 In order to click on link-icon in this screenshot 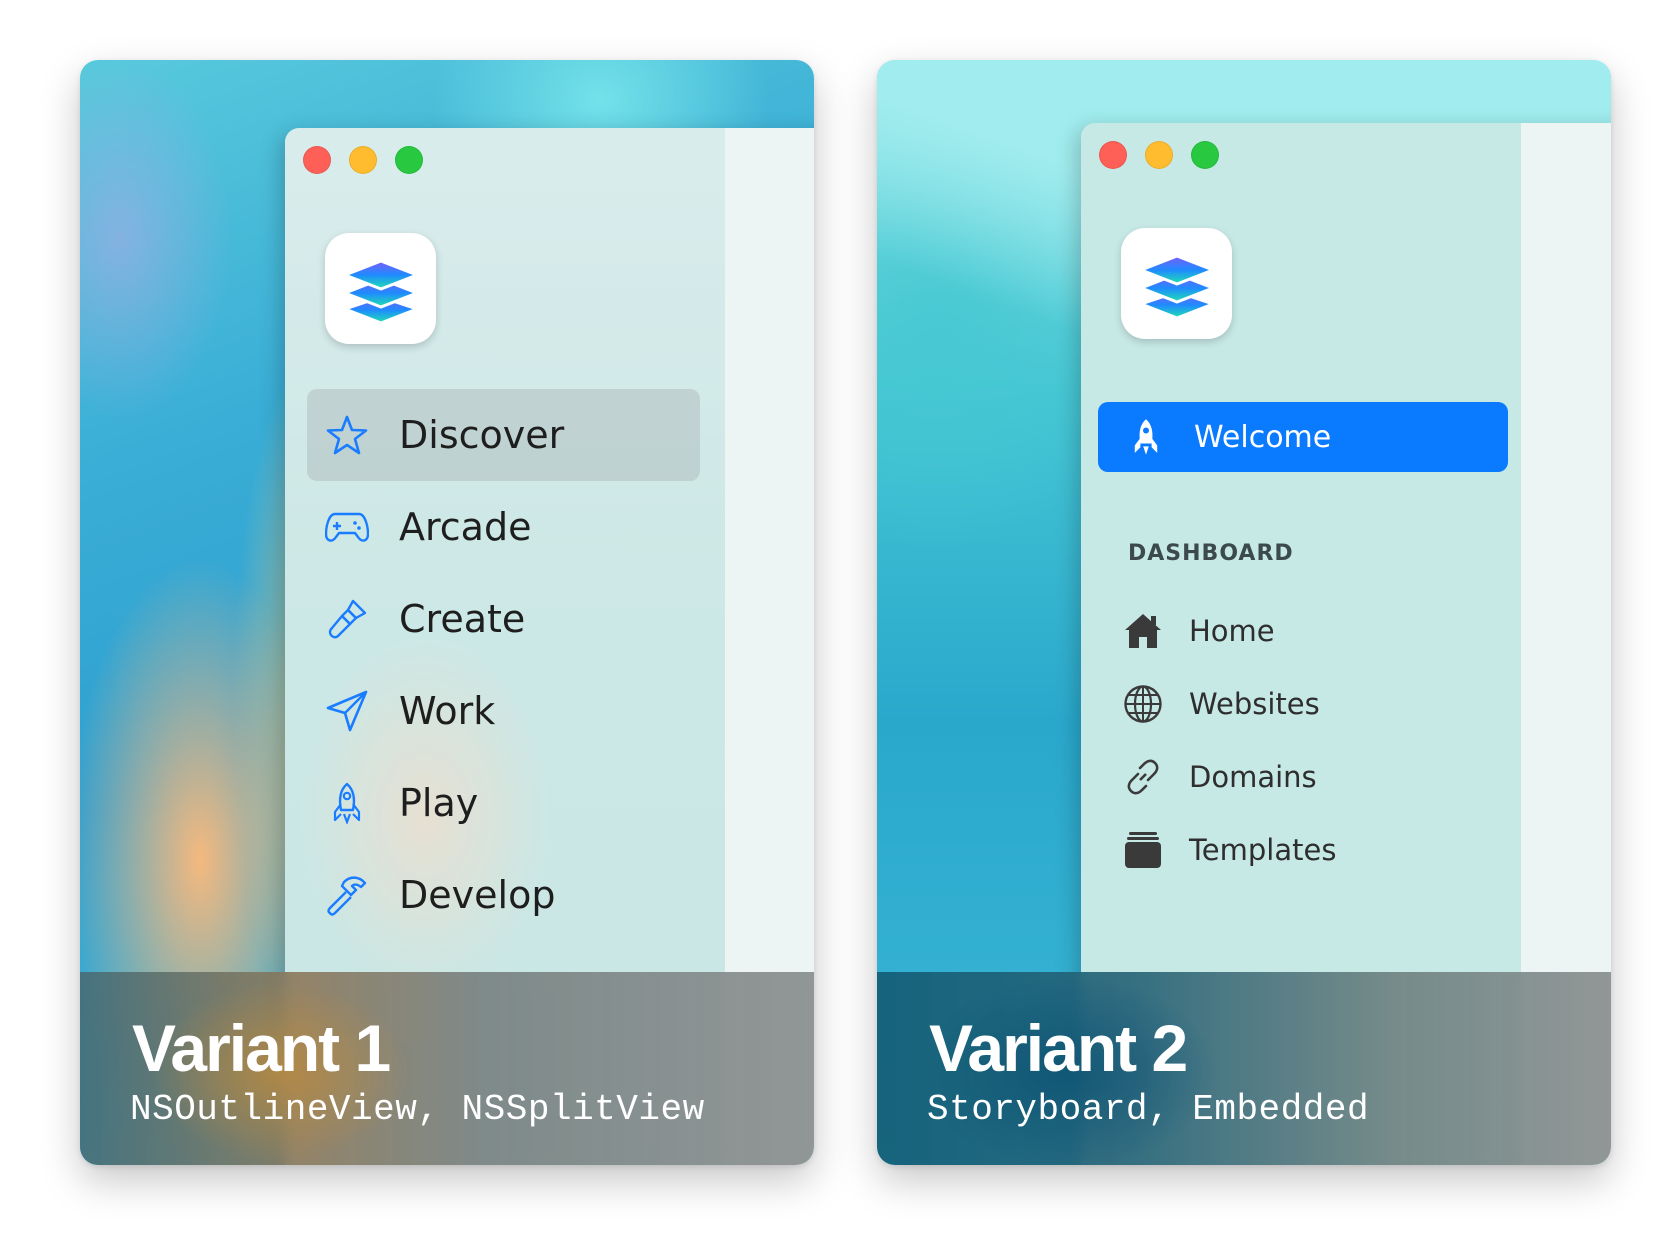, I will do `click(1143, 777)`.